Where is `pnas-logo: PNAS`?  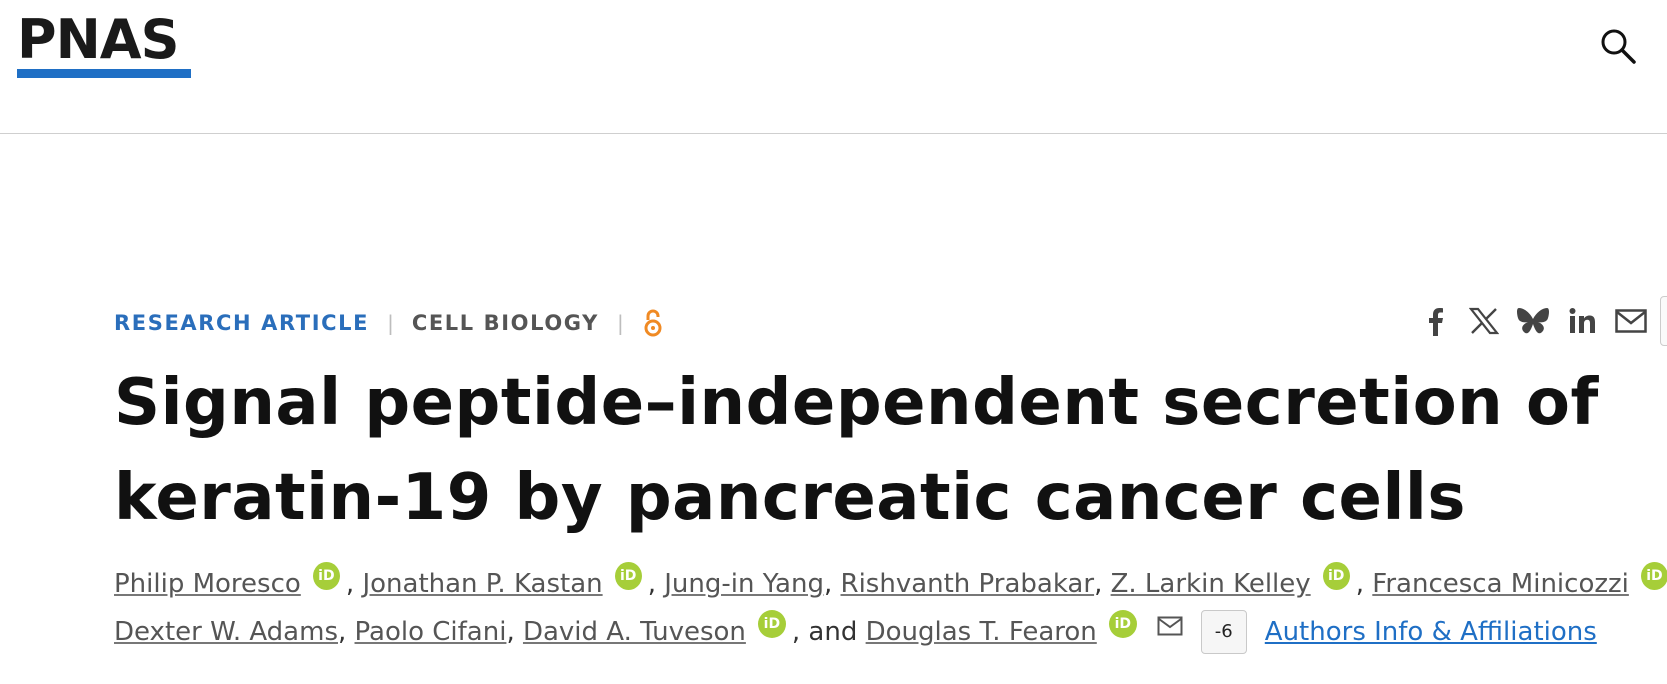
pnas-logo: PNAS is located at coordinates (104, 43).